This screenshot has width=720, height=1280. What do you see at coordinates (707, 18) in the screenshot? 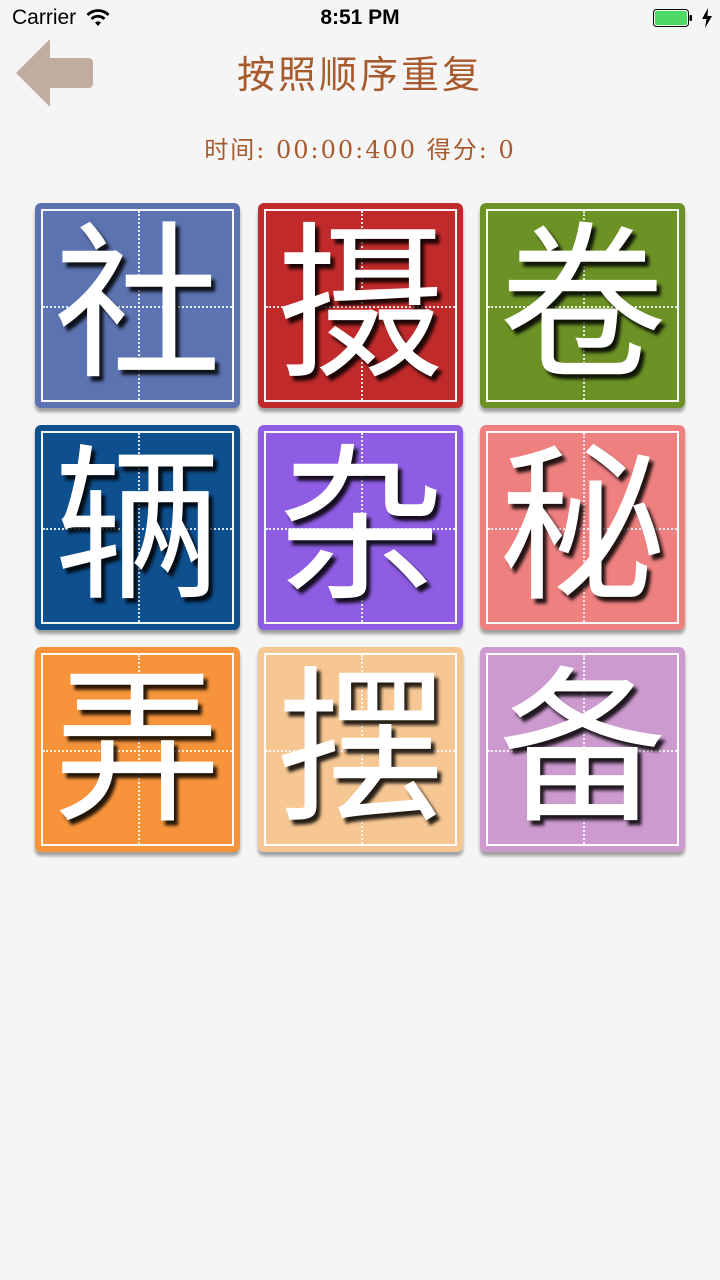
I see `charging-bolt-icon` at bounding box center [707, 18].